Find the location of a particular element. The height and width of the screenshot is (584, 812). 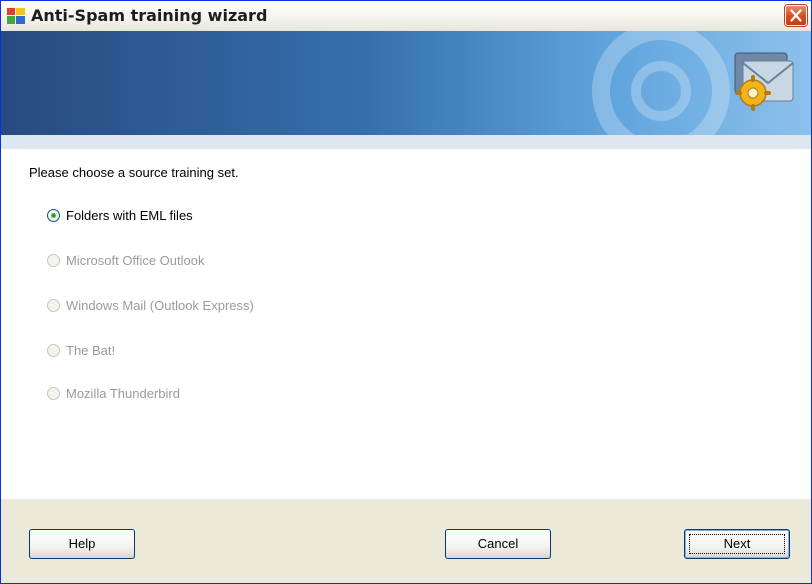

wizard-envelope-gear-icon is located at coordinates (764, 81).